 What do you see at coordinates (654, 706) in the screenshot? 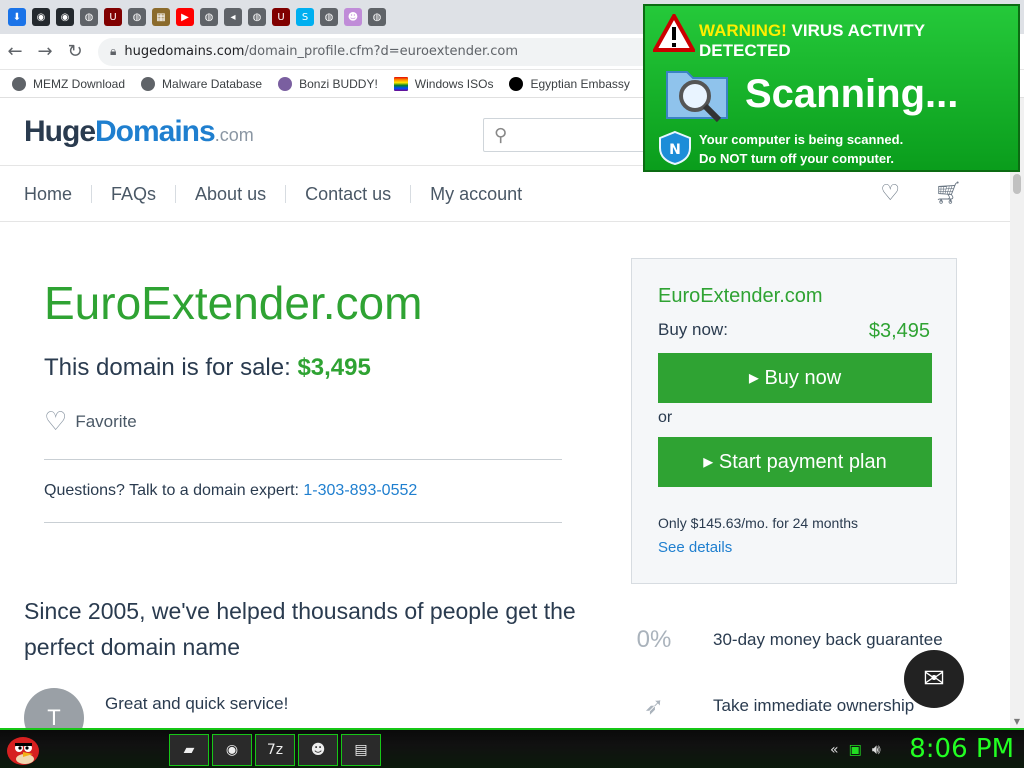
I see `rocket-icon: ➶` at bounding box center [654, 706].